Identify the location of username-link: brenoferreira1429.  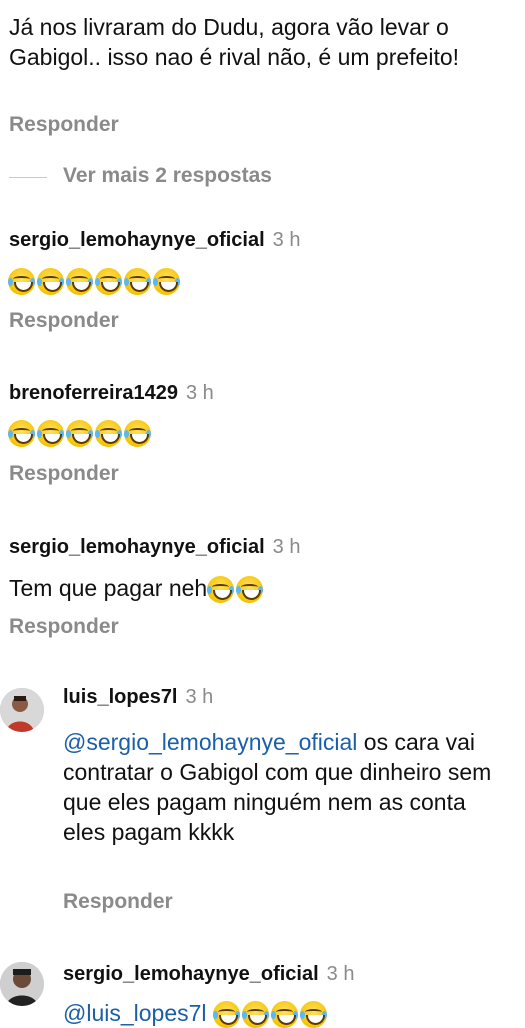
(93, 393).